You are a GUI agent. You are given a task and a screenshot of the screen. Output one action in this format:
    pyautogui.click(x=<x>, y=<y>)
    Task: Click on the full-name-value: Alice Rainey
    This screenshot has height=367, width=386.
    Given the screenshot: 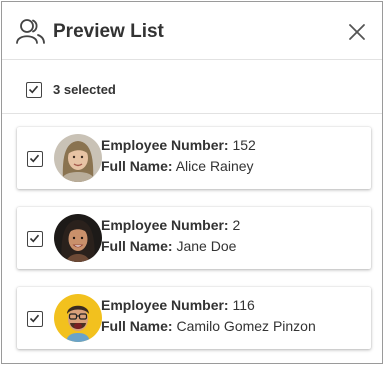 What is the action you would take?
    pyautogui.click(x=214, y=166)
    